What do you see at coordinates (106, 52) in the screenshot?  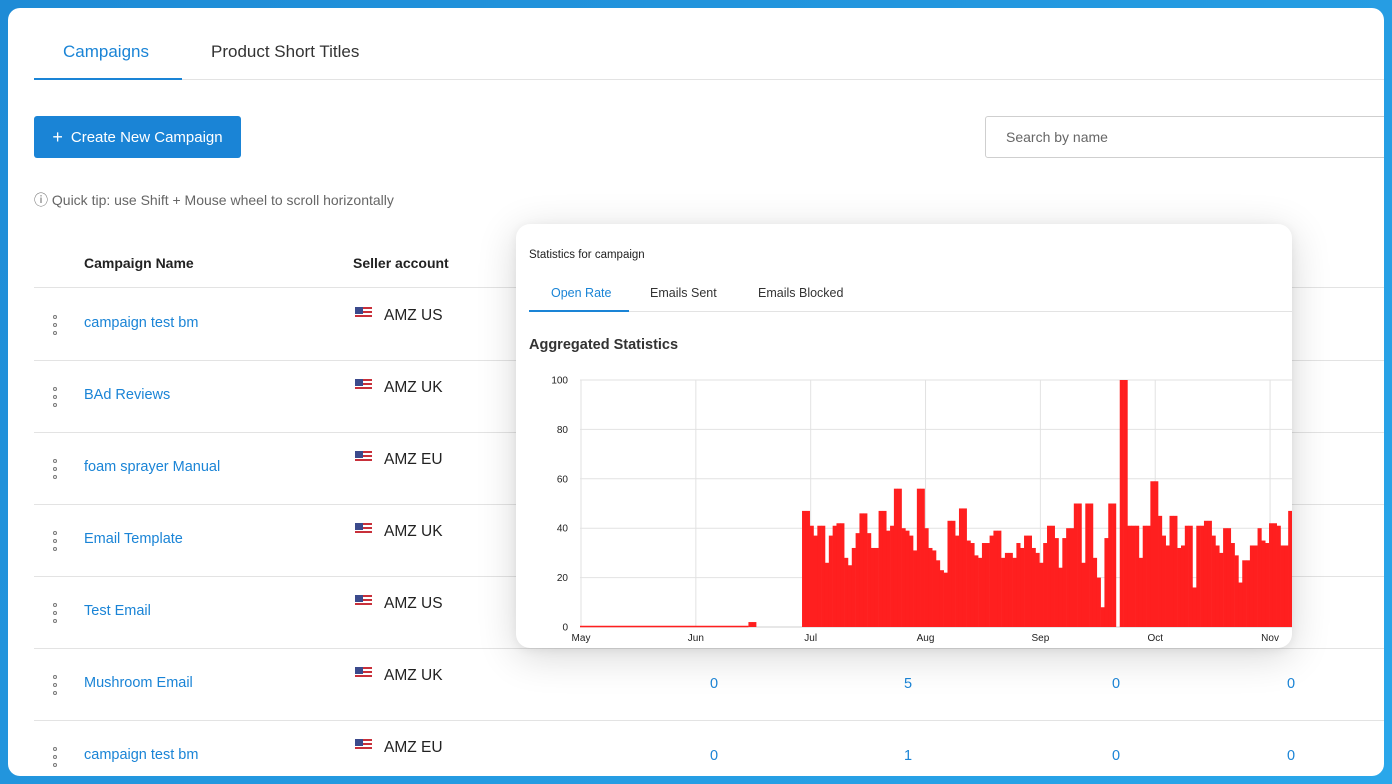 I see `tab-campaigns: Campaigns` at bounding box center [106, 52].